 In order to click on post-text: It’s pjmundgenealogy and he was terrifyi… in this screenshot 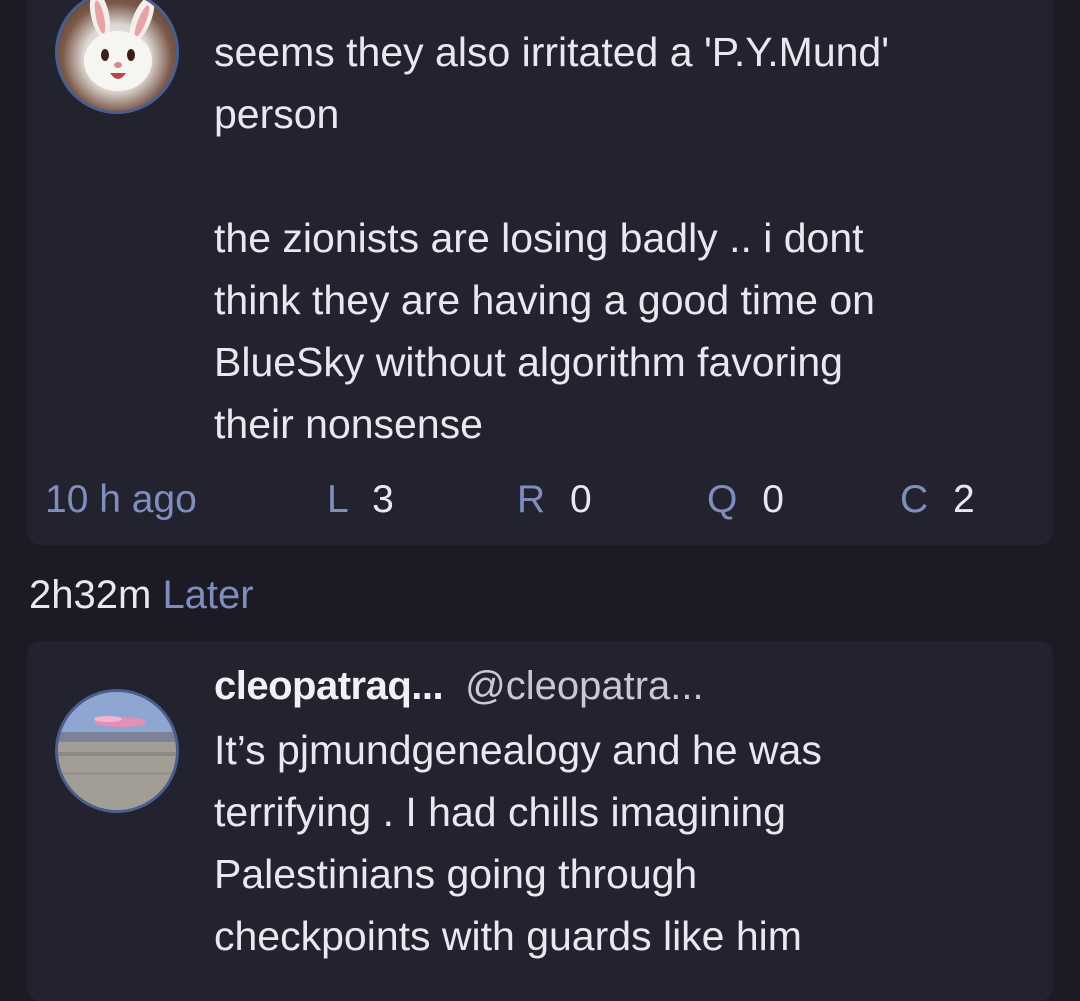, I will do `click(518, 843)`.